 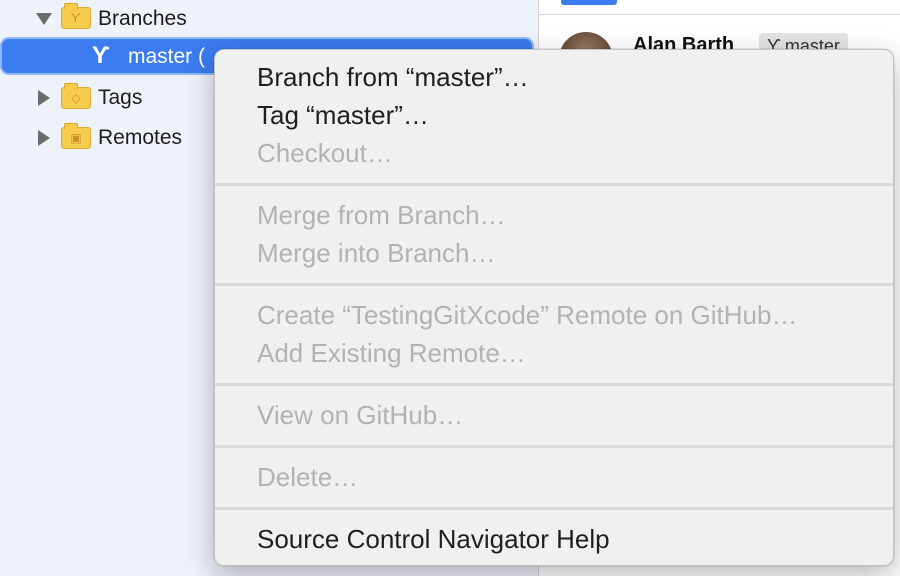 What do you see at coordinates (76, 136) in the screenshot?
I see `remotes-folder-icon: ▣` at bounding box center [76, 136].